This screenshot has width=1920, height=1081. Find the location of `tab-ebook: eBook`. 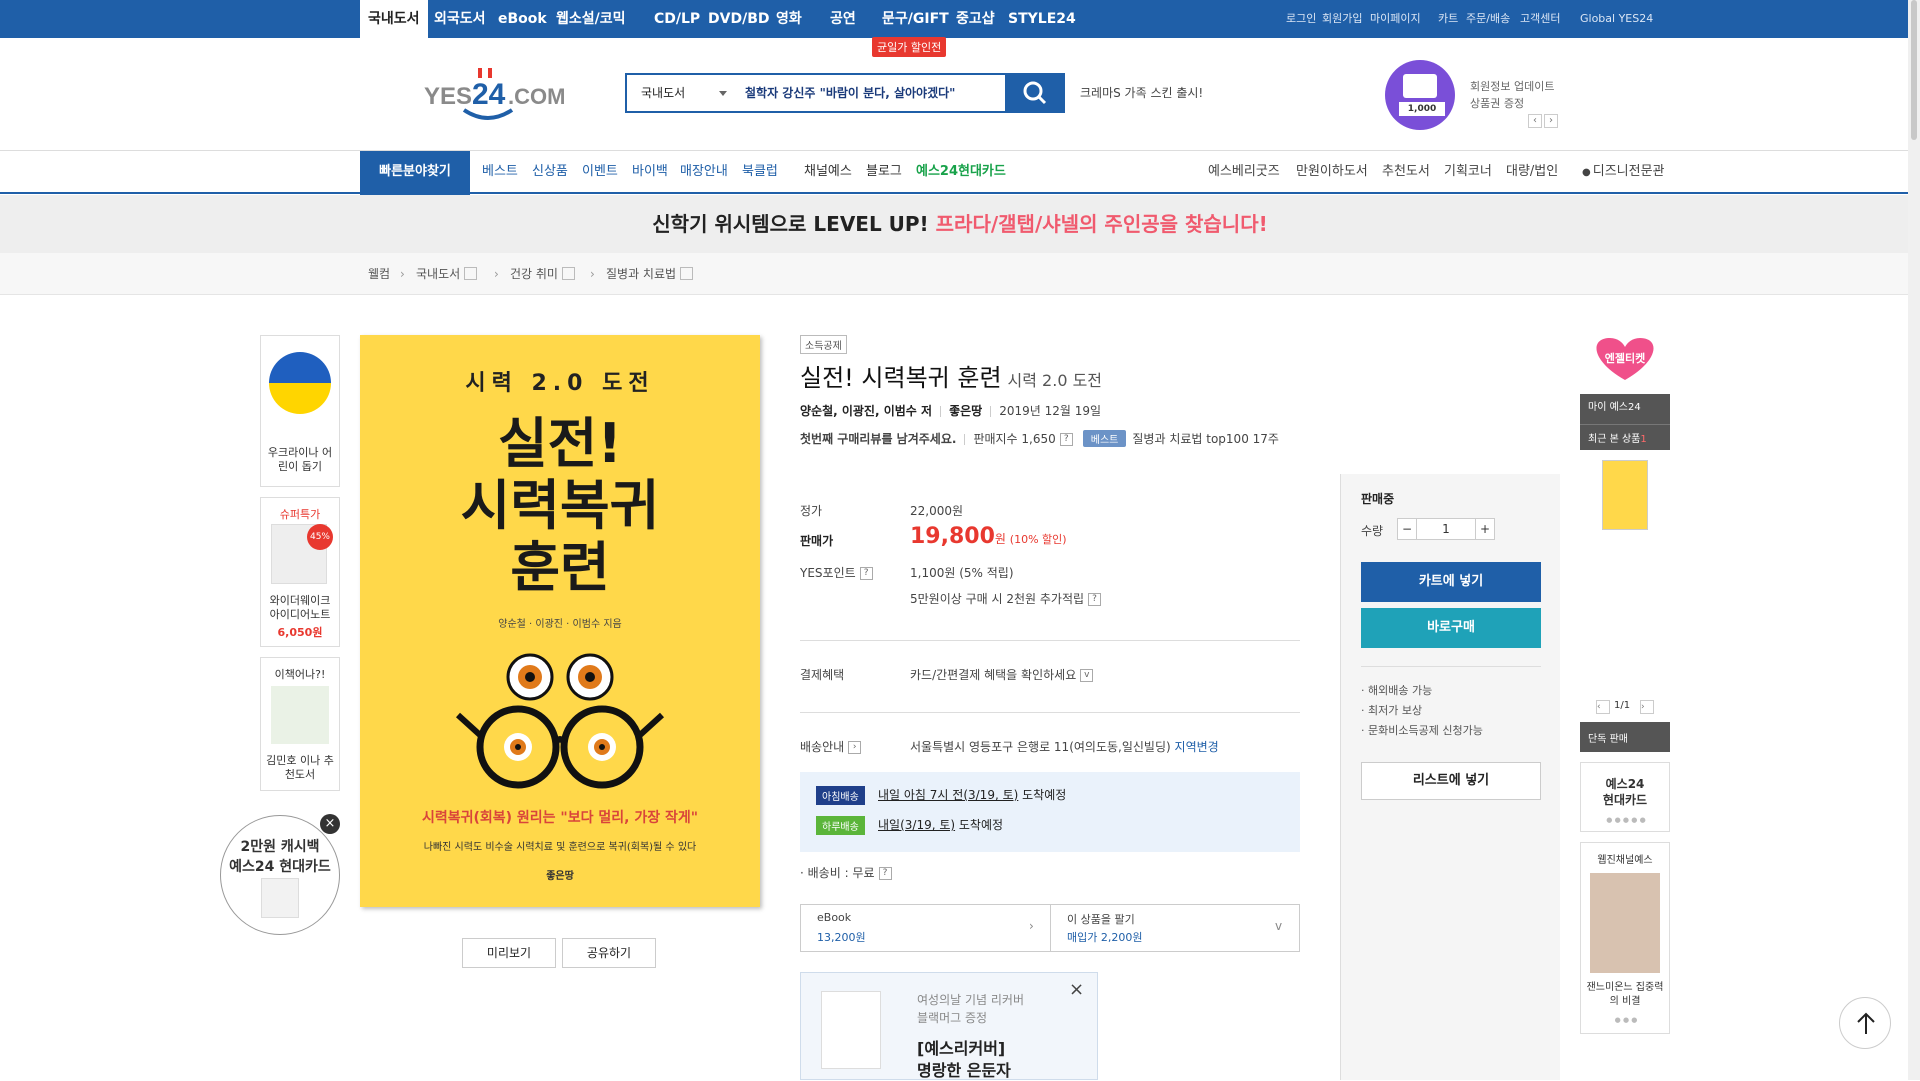

tab-ebook: eBook is located at coordinates (522, 19).